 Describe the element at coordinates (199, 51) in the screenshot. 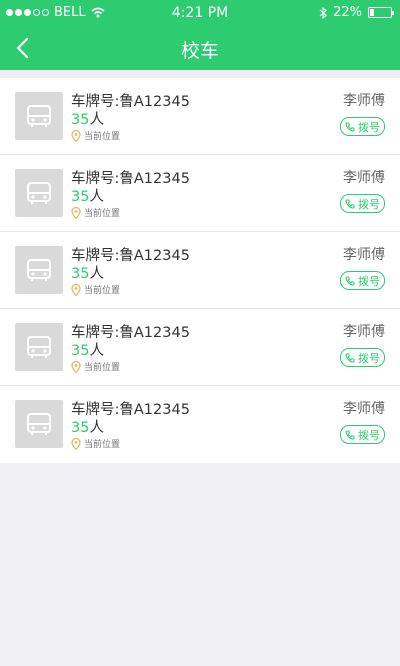

I see `page-title: 校车` at that location.